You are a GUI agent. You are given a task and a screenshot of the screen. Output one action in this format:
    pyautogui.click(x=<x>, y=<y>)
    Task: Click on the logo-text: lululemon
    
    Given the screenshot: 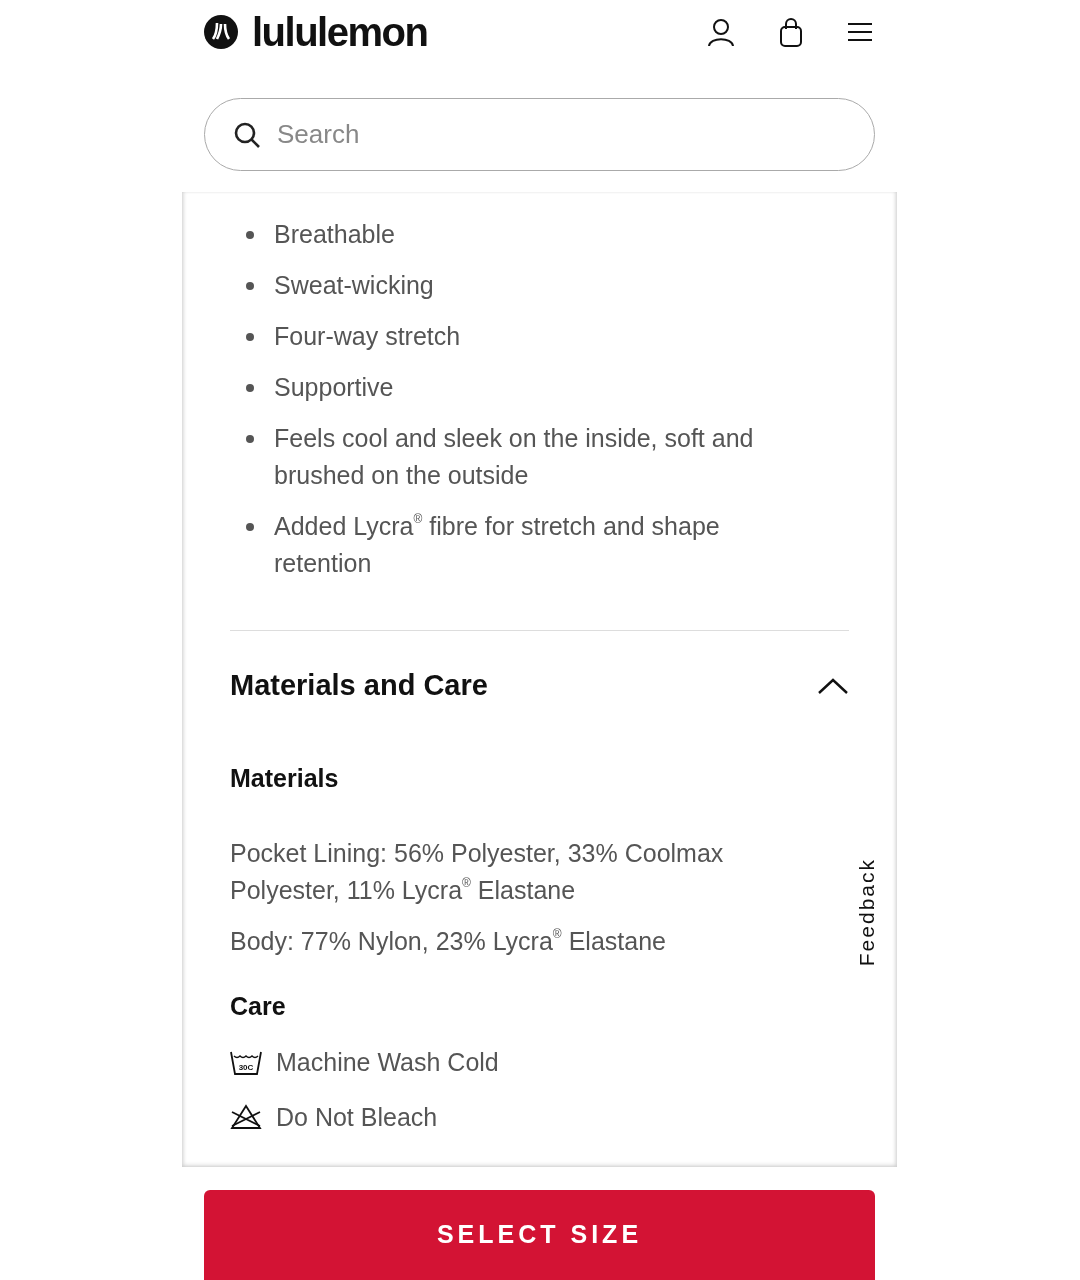 What is the action you would take?
    pyautogui.click(x=340, y=32)
    